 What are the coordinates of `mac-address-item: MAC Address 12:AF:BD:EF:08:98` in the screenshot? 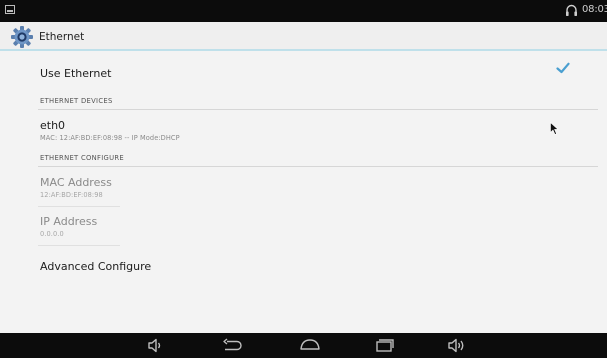 It's located at (313, 187).